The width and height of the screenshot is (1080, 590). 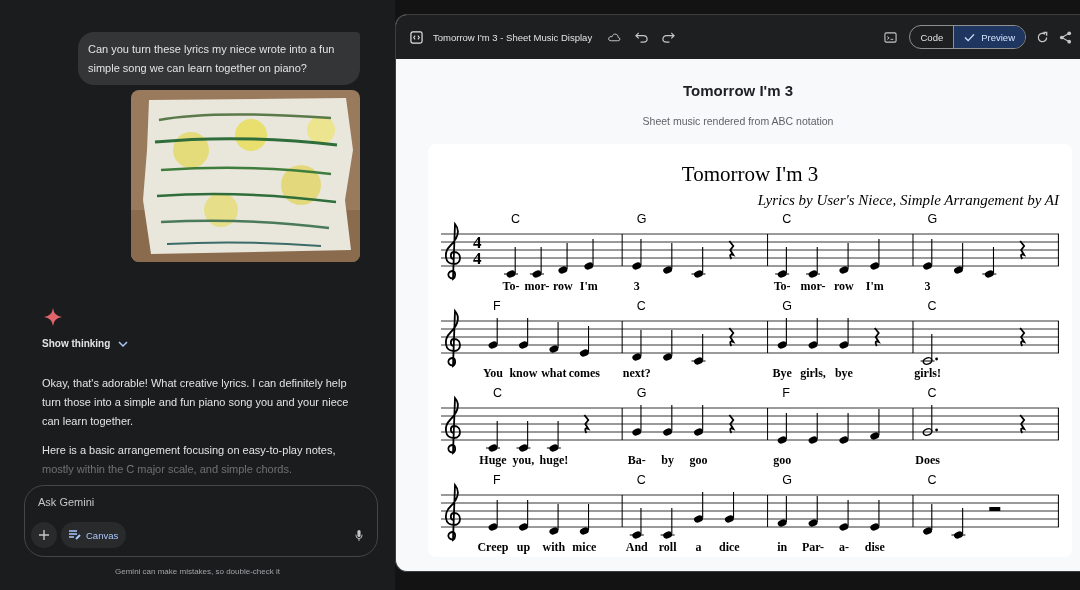 I want to click on time-signature-numerator: 4, so click(x=477, y=242).